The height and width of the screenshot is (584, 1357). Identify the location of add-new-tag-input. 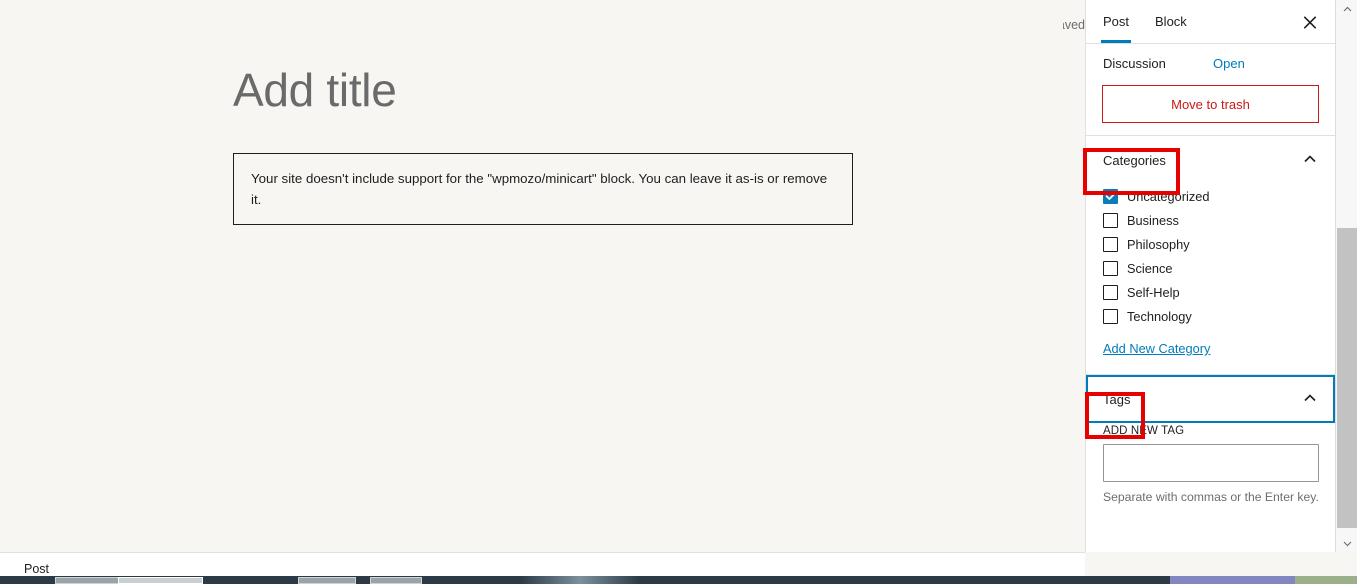
(1211, 463).